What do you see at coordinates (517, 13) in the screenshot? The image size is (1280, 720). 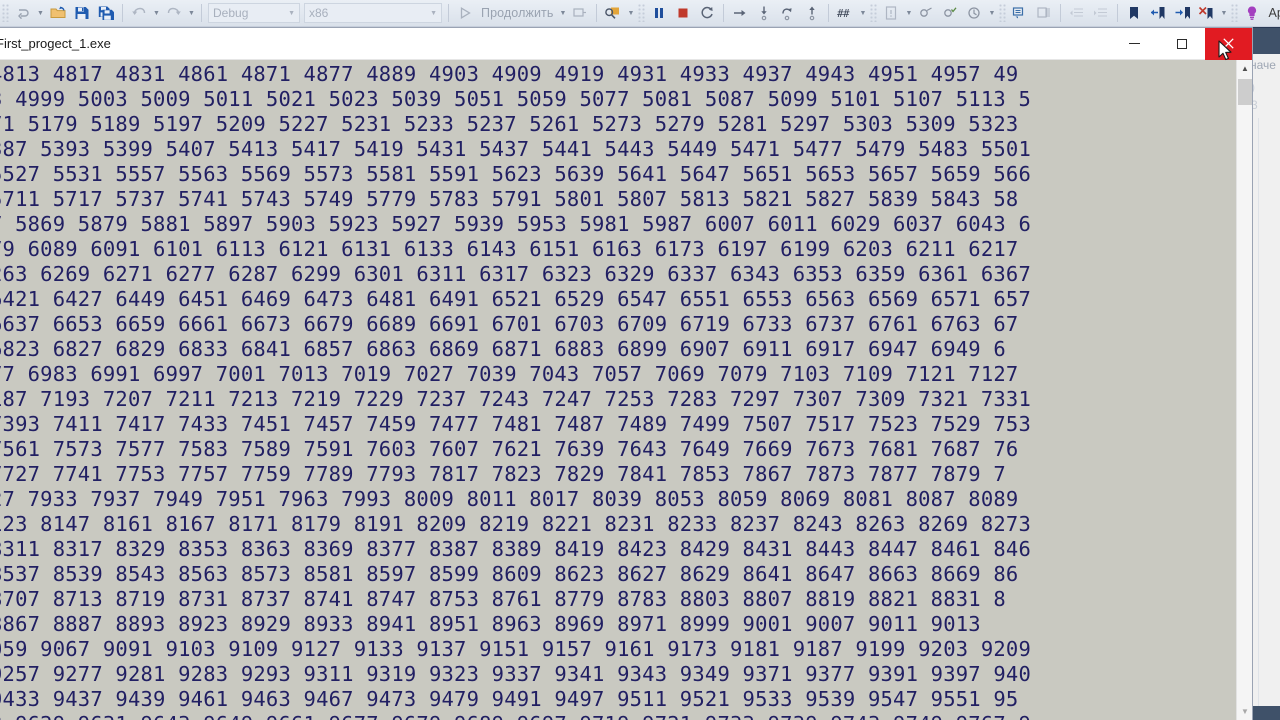 I see `continue-button-label: Продолжить` at bounding box center [517, 13].